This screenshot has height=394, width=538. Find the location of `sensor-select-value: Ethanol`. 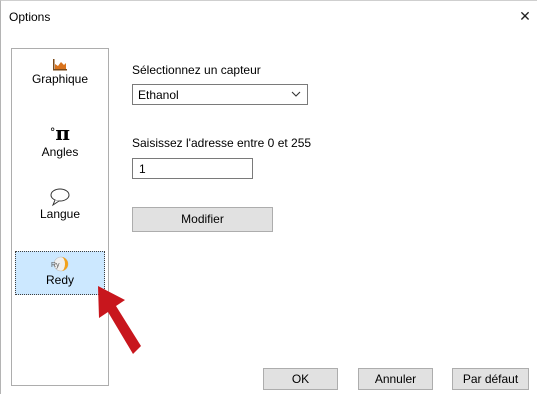

sensor-select-value: Ethanol is located at coordinates (158, 95).